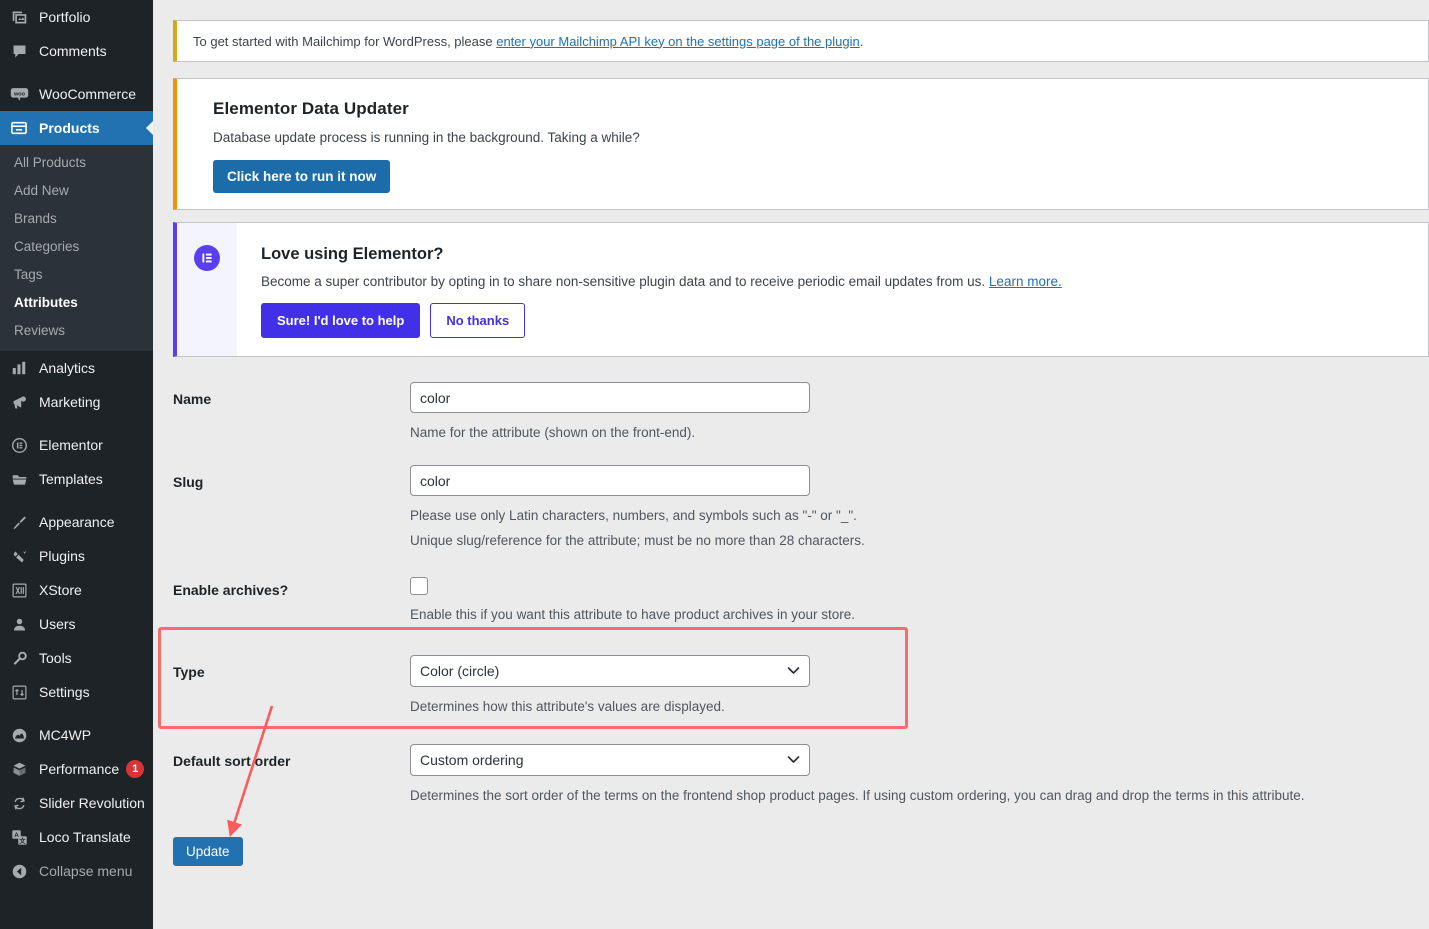  Describe the element at coordinates (835, 320) in the screenshot. I see `notice-button-row: Sure! I'd love to help No thanks` at that location.